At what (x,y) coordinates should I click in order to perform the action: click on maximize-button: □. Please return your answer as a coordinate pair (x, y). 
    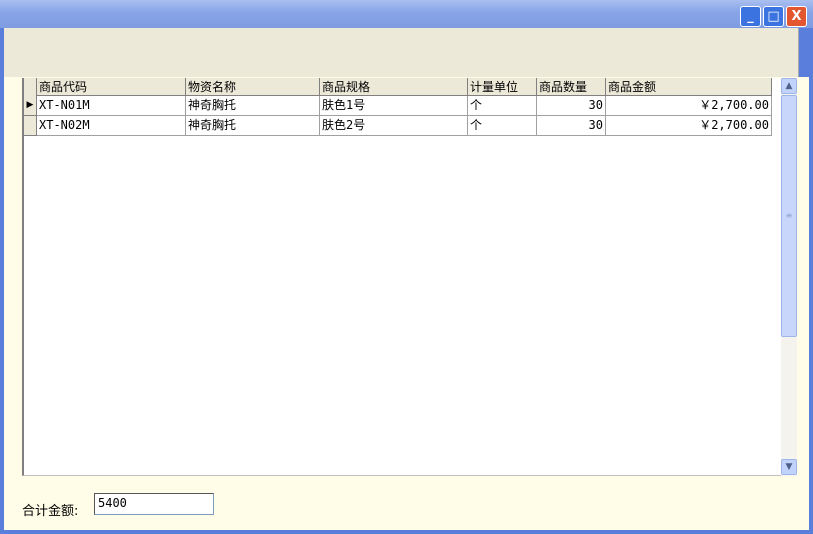
    Looking at the image, I should click on (773, 16).